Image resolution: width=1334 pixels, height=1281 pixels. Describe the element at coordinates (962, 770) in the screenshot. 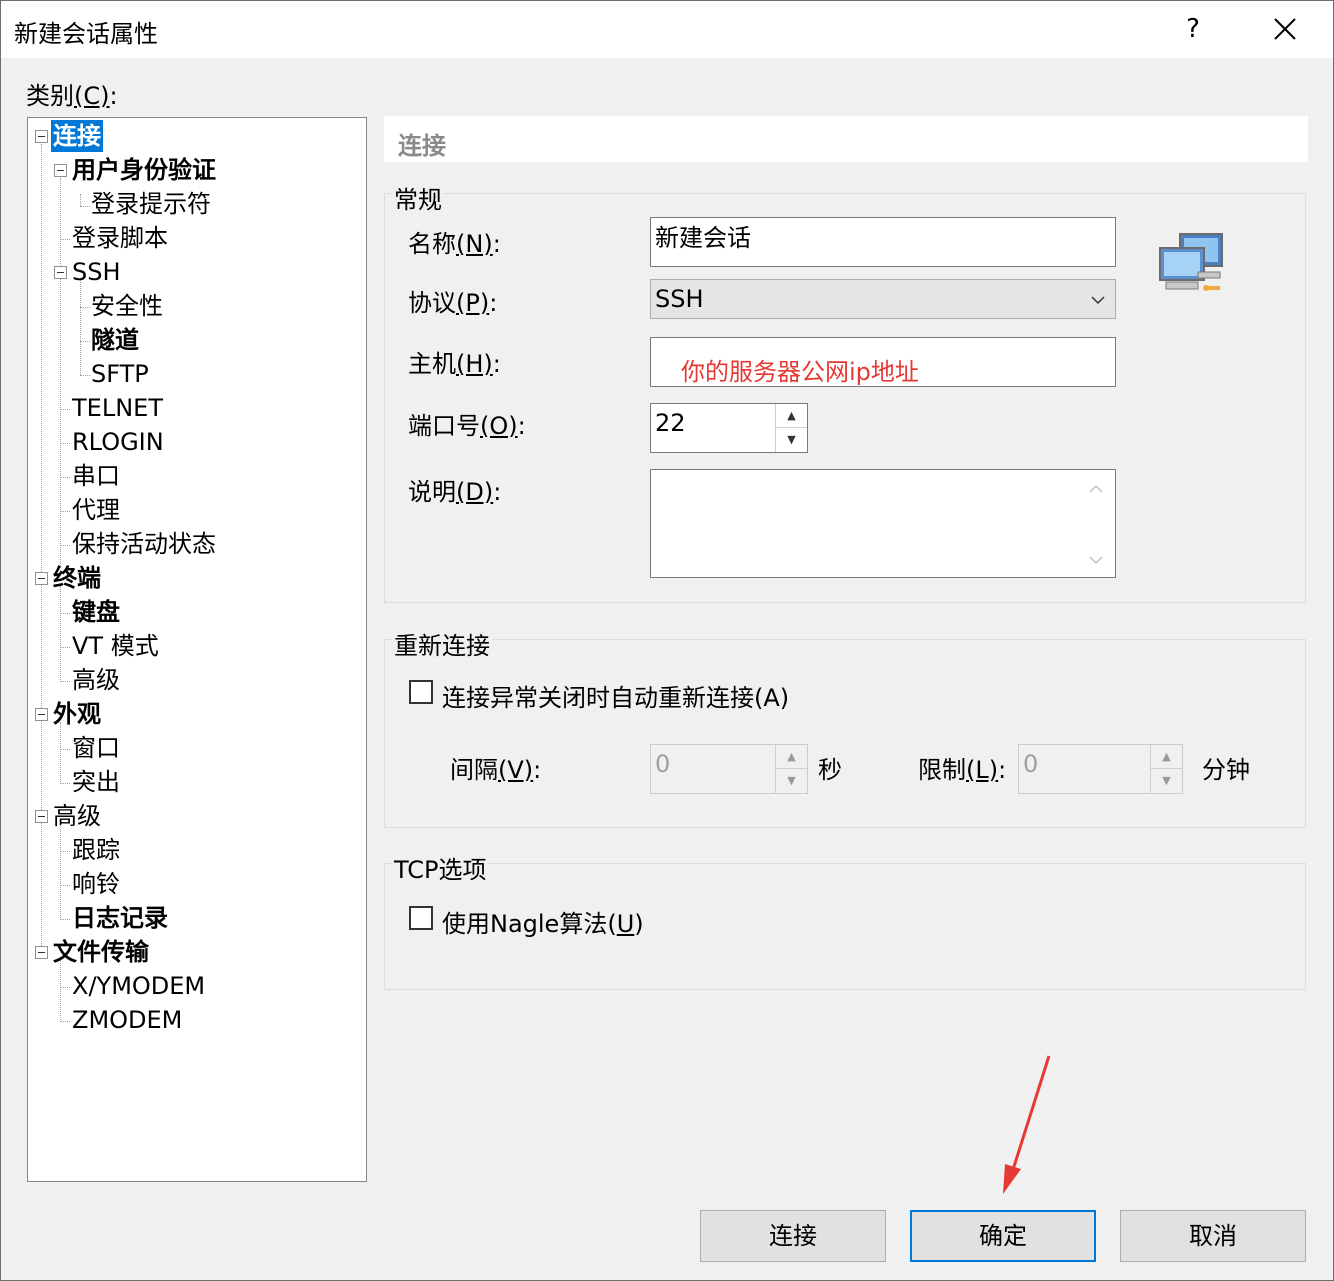

I see `limit-label: 限制(L):` at that location.